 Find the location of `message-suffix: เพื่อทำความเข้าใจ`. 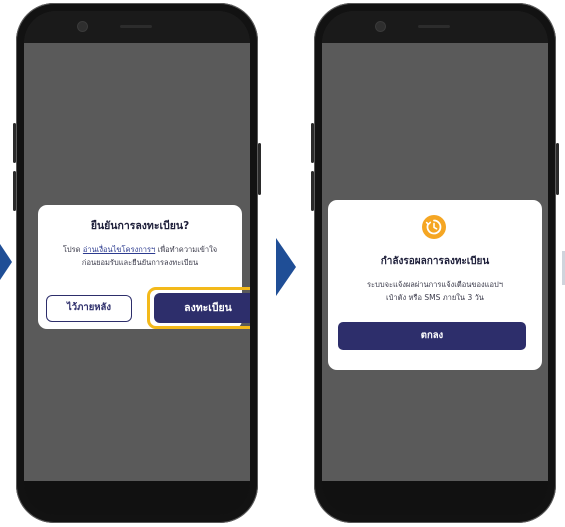

message-suffix: เพื่อทำความเข้าใจ is located at coordinates (187, 249).